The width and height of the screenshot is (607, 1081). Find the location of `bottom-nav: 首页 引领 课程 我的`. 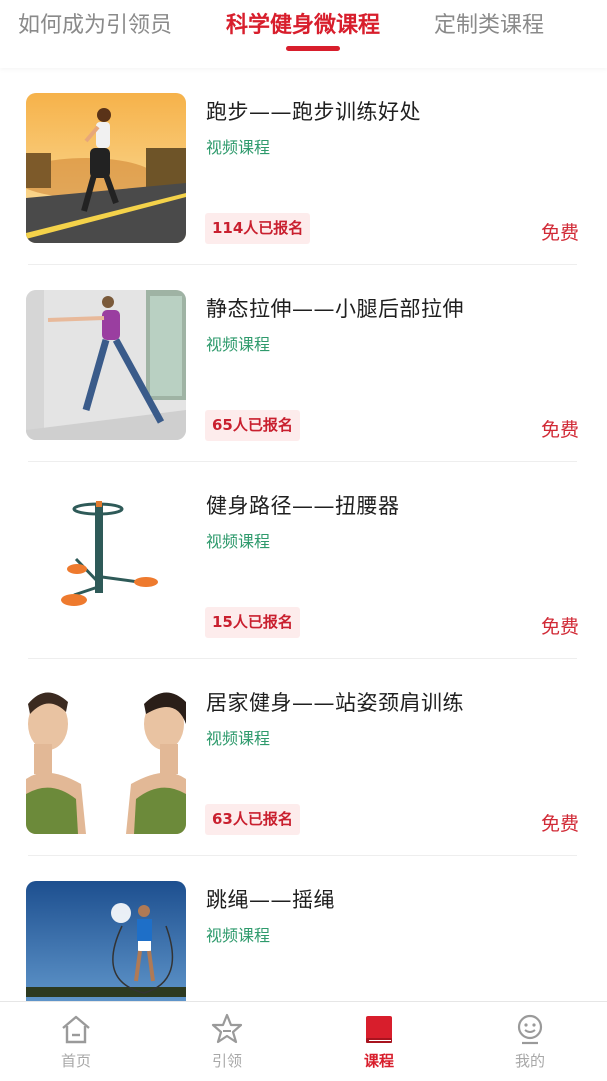

bottom-nav: 首页 引领 课程 我的 is located at coordinates (303, 1041).